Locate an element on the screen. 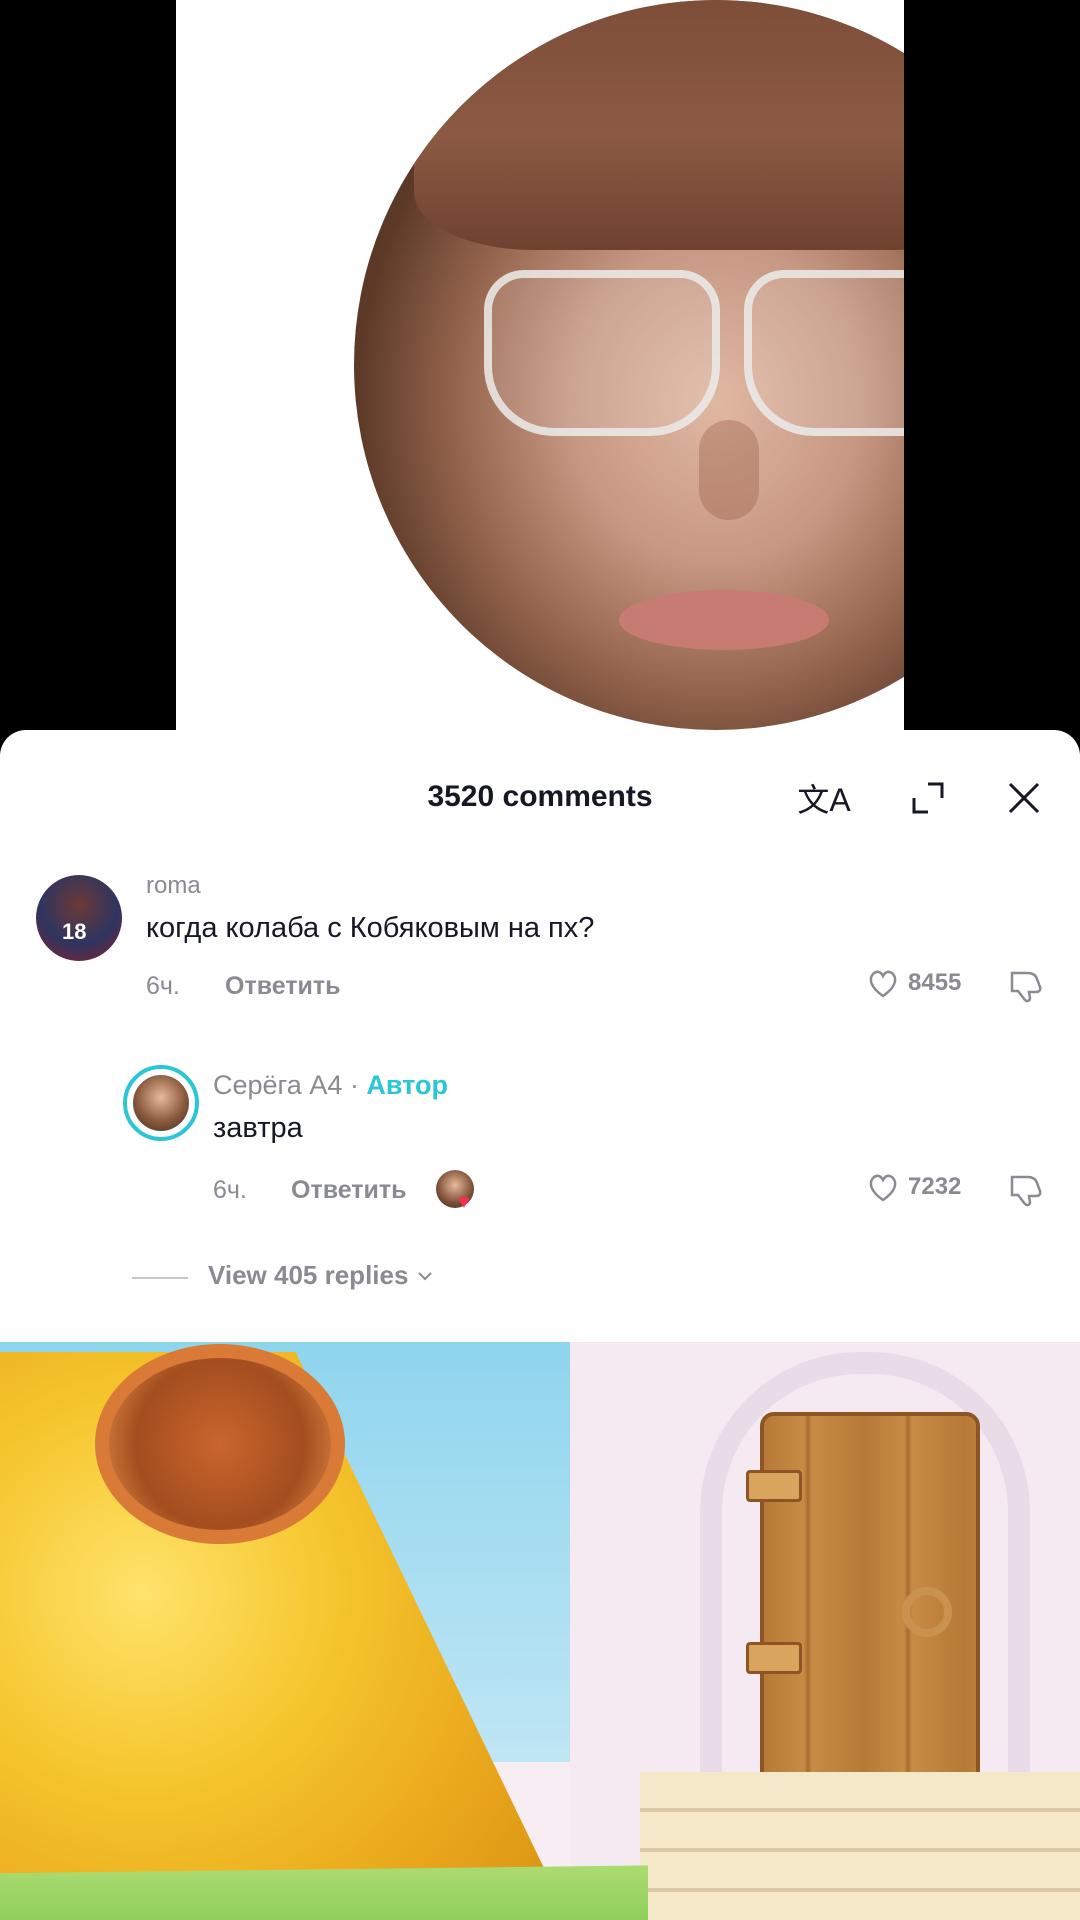 This screenshot has width=1080, height=1920. door-hinge-bottom is located at coordinates (774, 1658).